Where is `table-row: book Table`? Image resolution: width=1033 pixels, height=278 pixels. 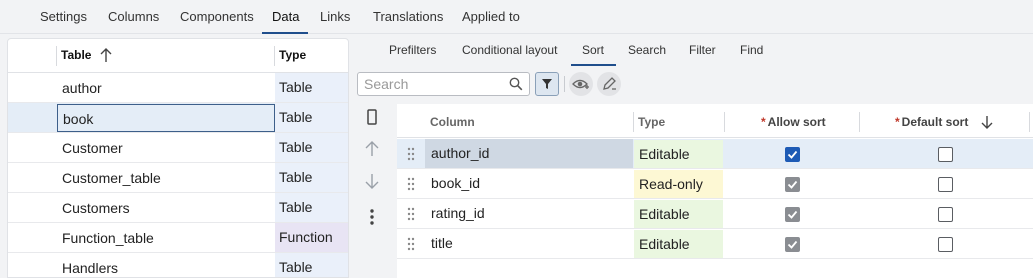 table-row: book Table is located at coordinates (178, 118).